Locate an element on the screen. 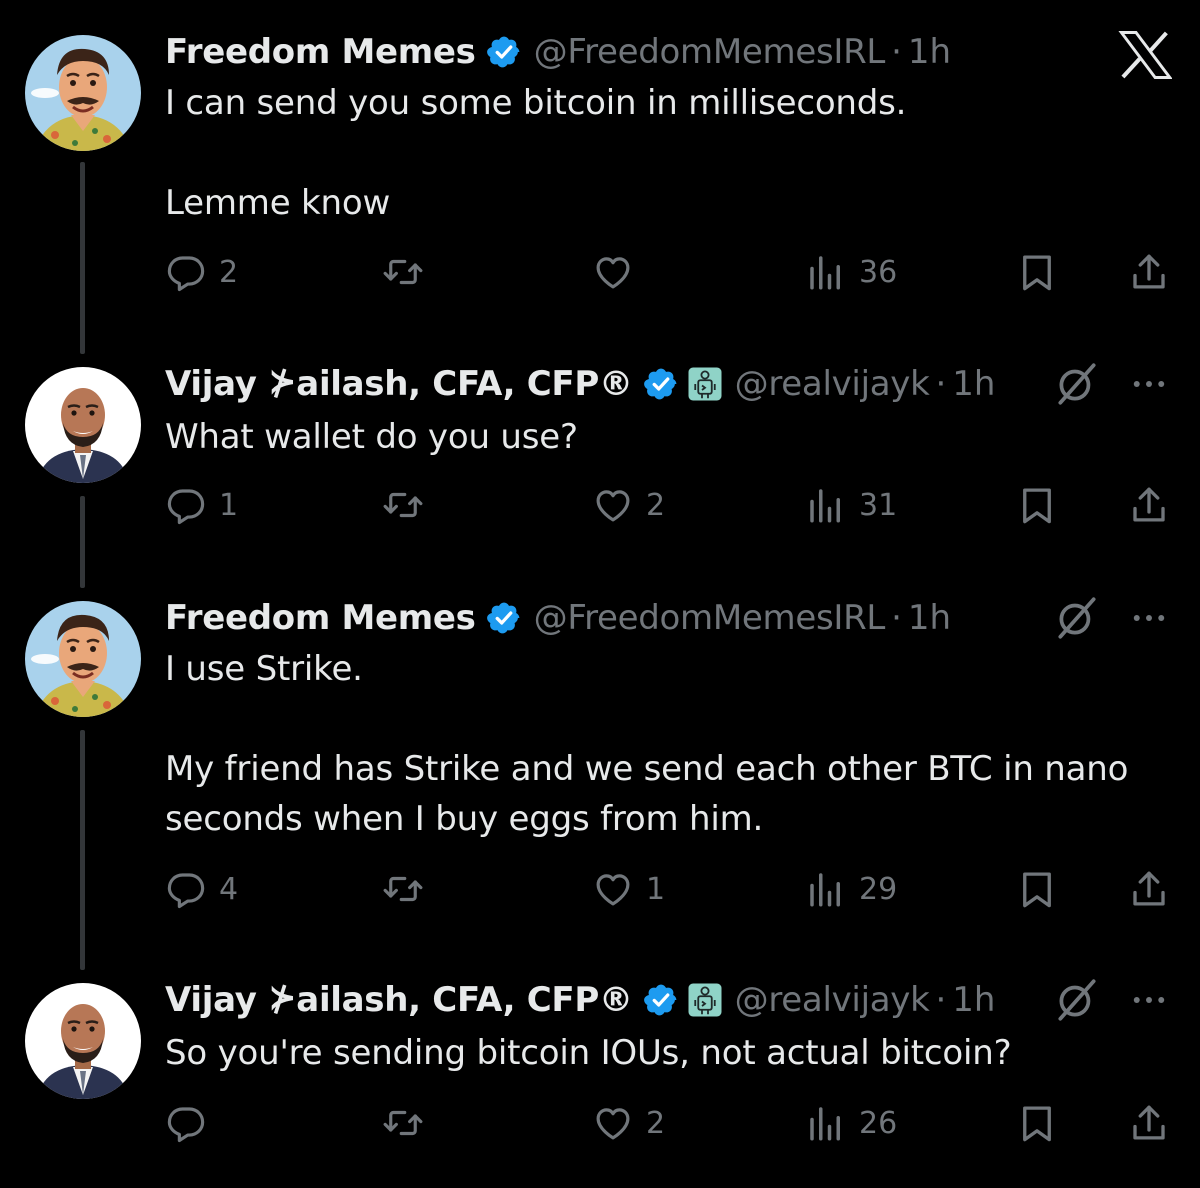  action-bar: 4 1 29 is located at coordinates (600, 889).